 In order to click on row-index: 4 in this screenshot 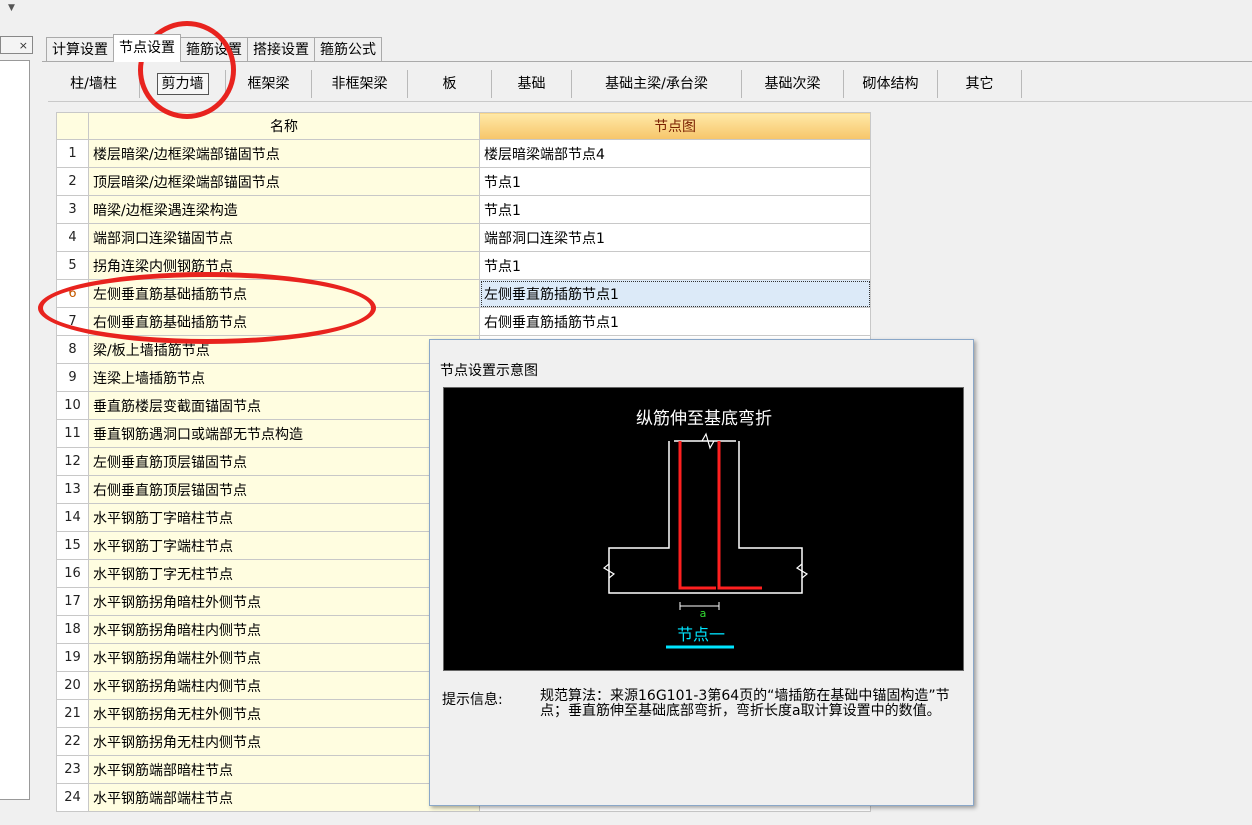, I will do `click(72, 237)`.